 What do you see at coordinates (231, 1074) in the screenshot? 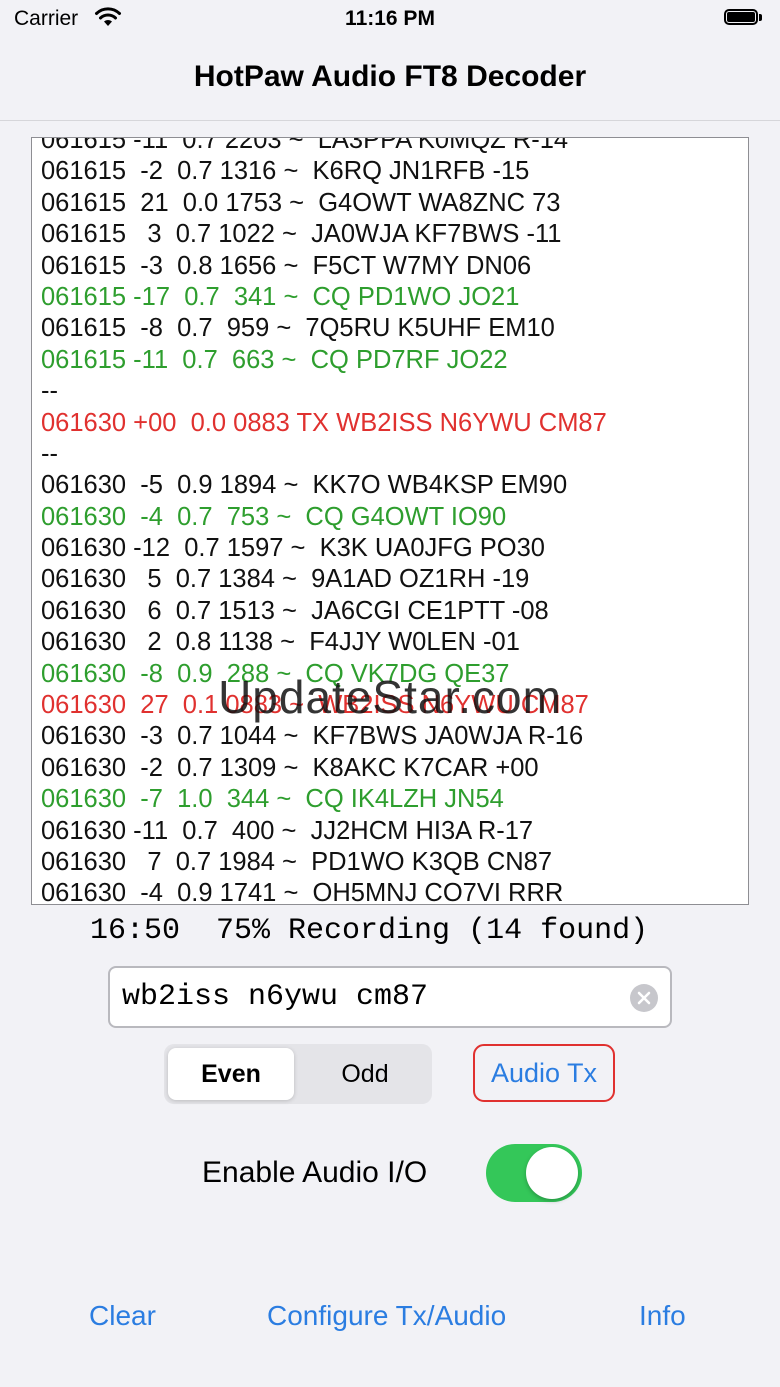
I see `segment-even: Even` at bounding box center [231, 1074].